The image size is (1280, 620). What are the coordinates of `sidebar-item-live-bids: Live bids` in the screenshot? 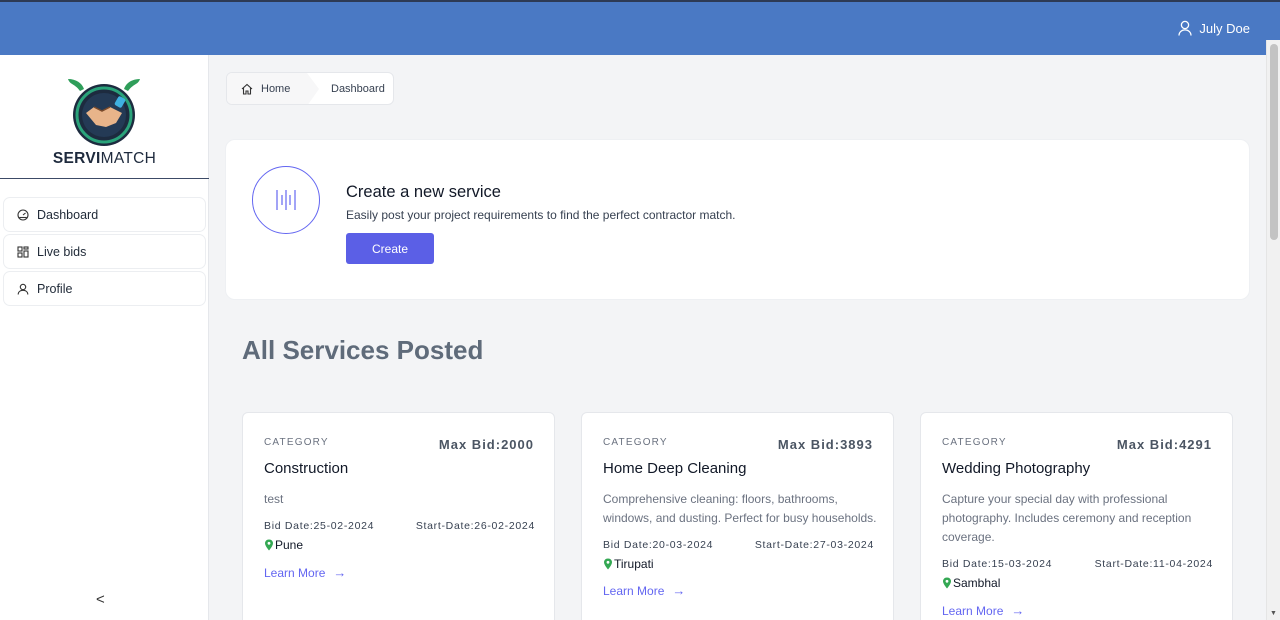 It's located at (104, 251).